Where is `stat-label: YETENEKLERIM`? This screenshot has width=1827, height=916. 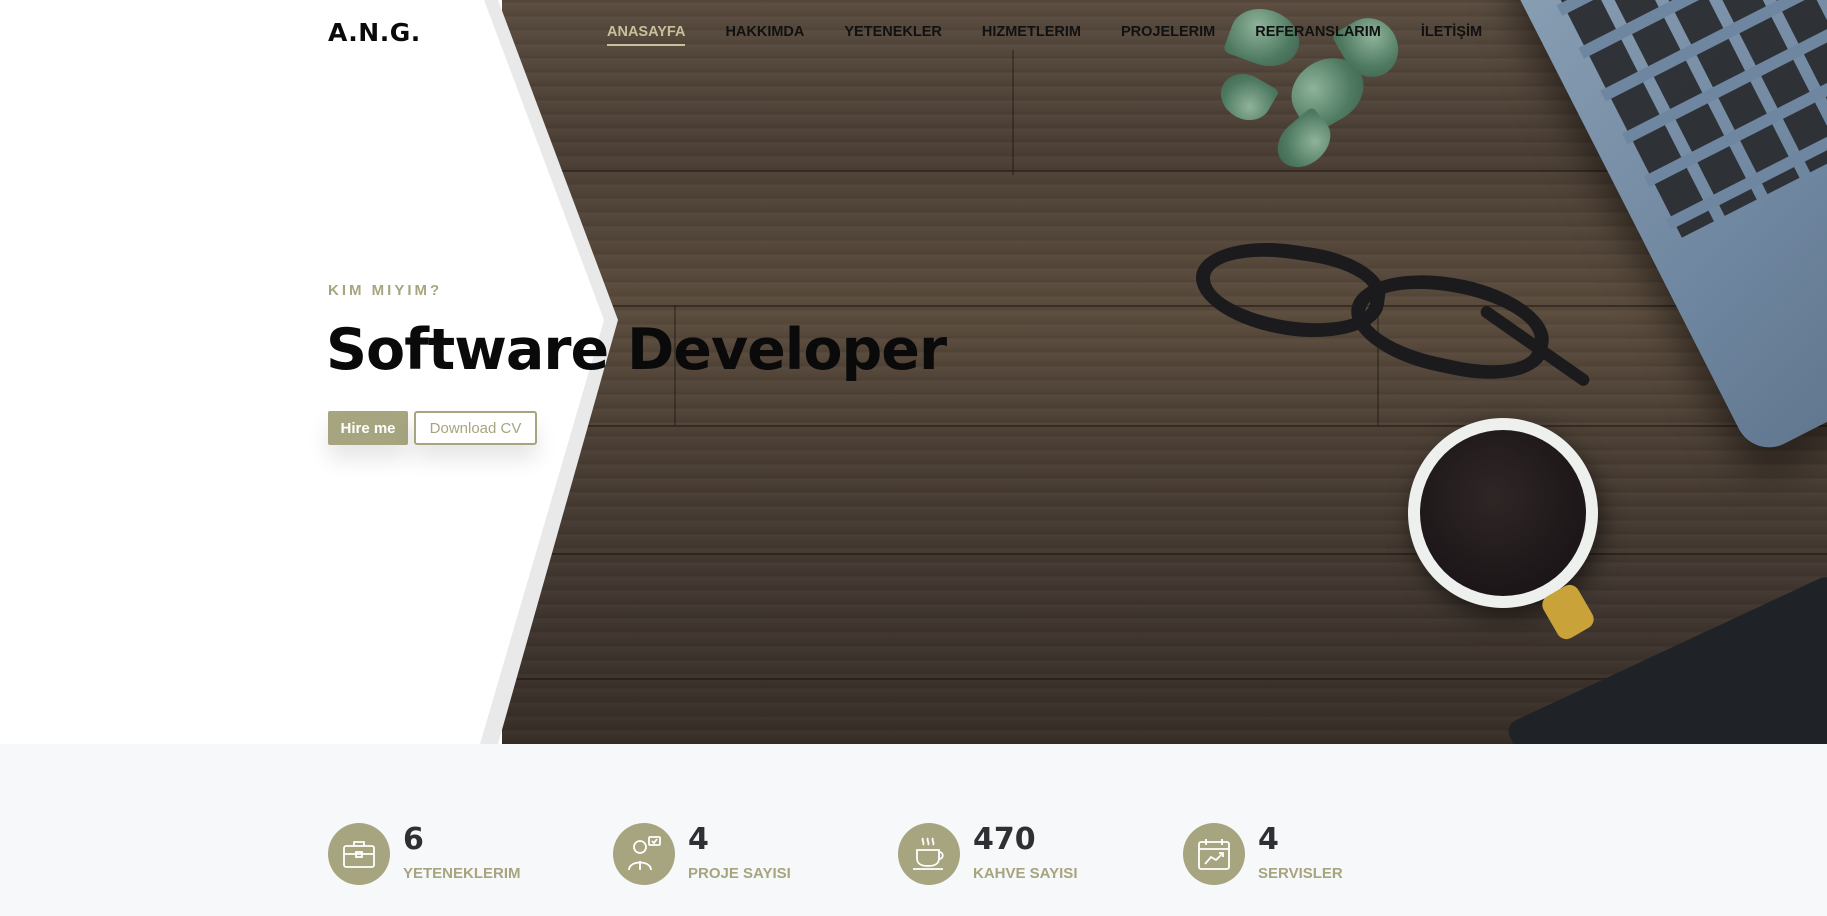 stat-label: YETENEKLERIM is located at coordinates (462, 873).